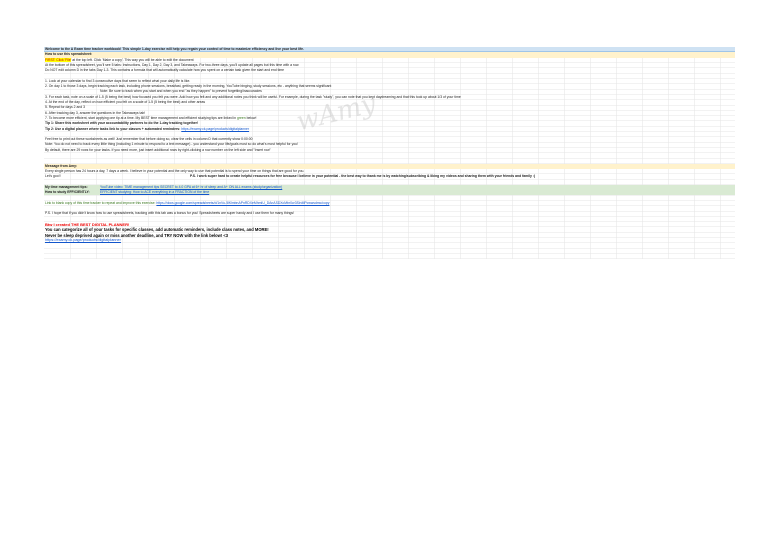 The height and width of the screenshot is (543, 768). What do you see at coordinates (53, 176) in the screenshot?
I see `lets-go-text: Let's goo!!` at bounding box center [53, 176].